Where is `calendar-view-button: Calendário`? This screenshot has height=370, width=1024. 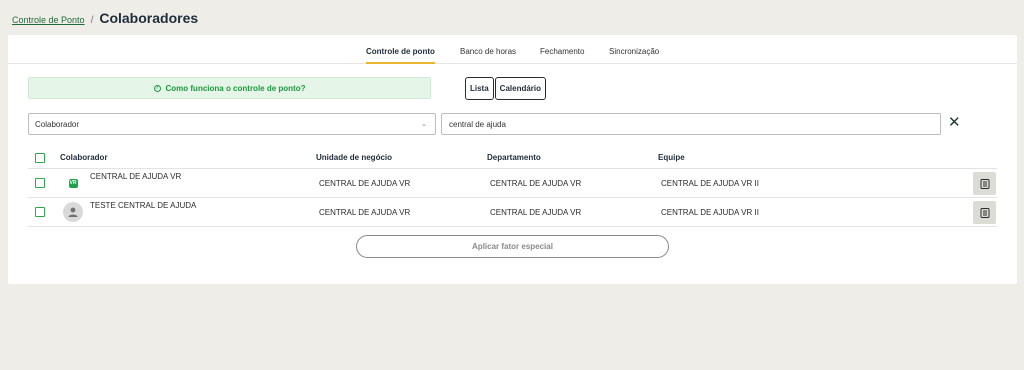 calendar-view-button: Calendário is located at coordinates (520, 88).